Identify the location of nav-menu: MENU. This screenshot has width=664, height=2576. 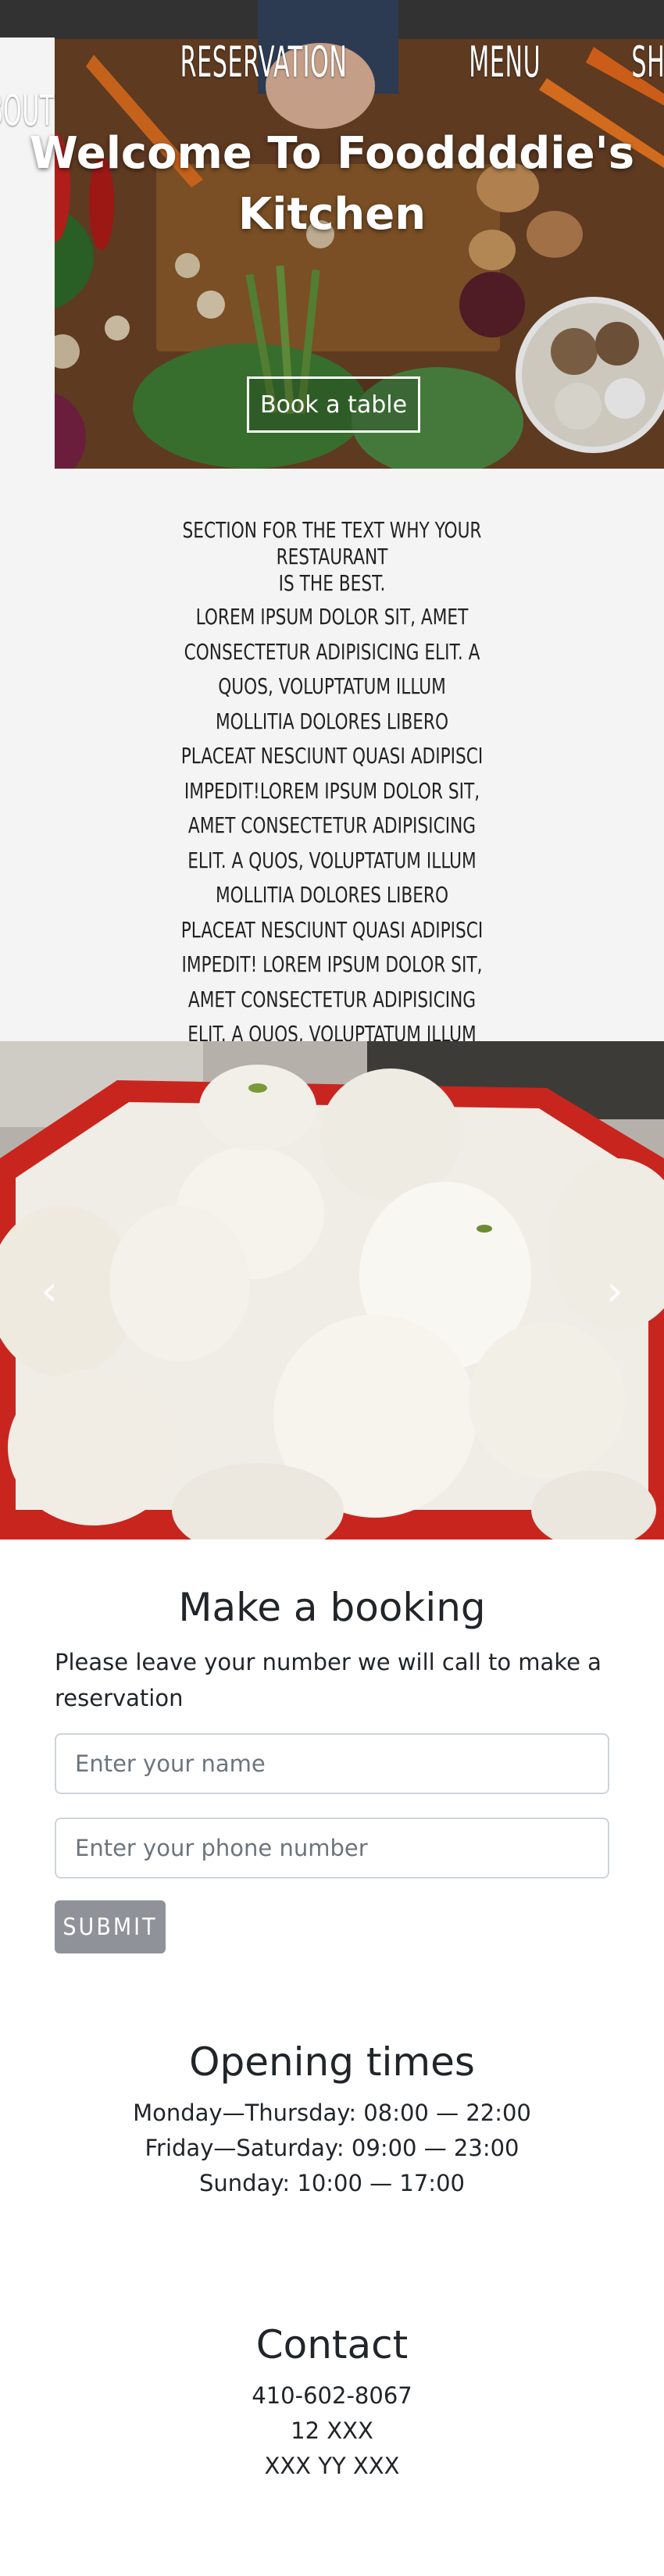
(505, 253).